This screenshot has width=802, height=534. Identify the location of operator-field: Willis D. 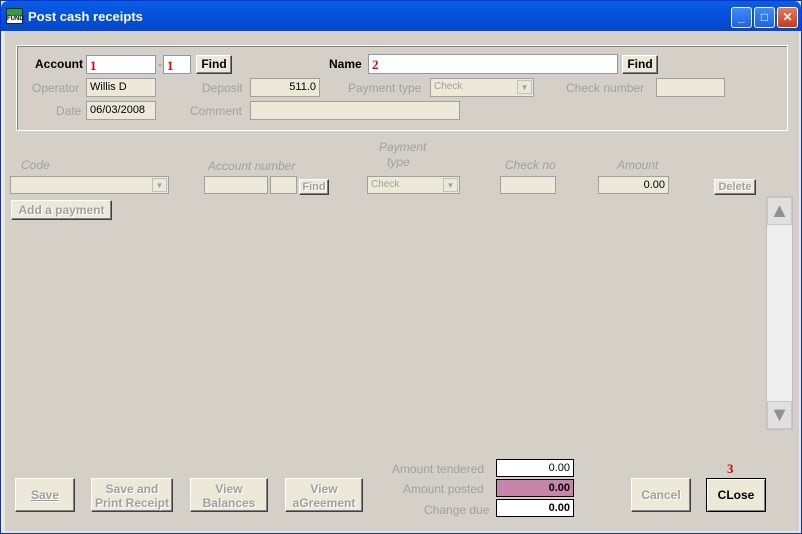
(121, 87).